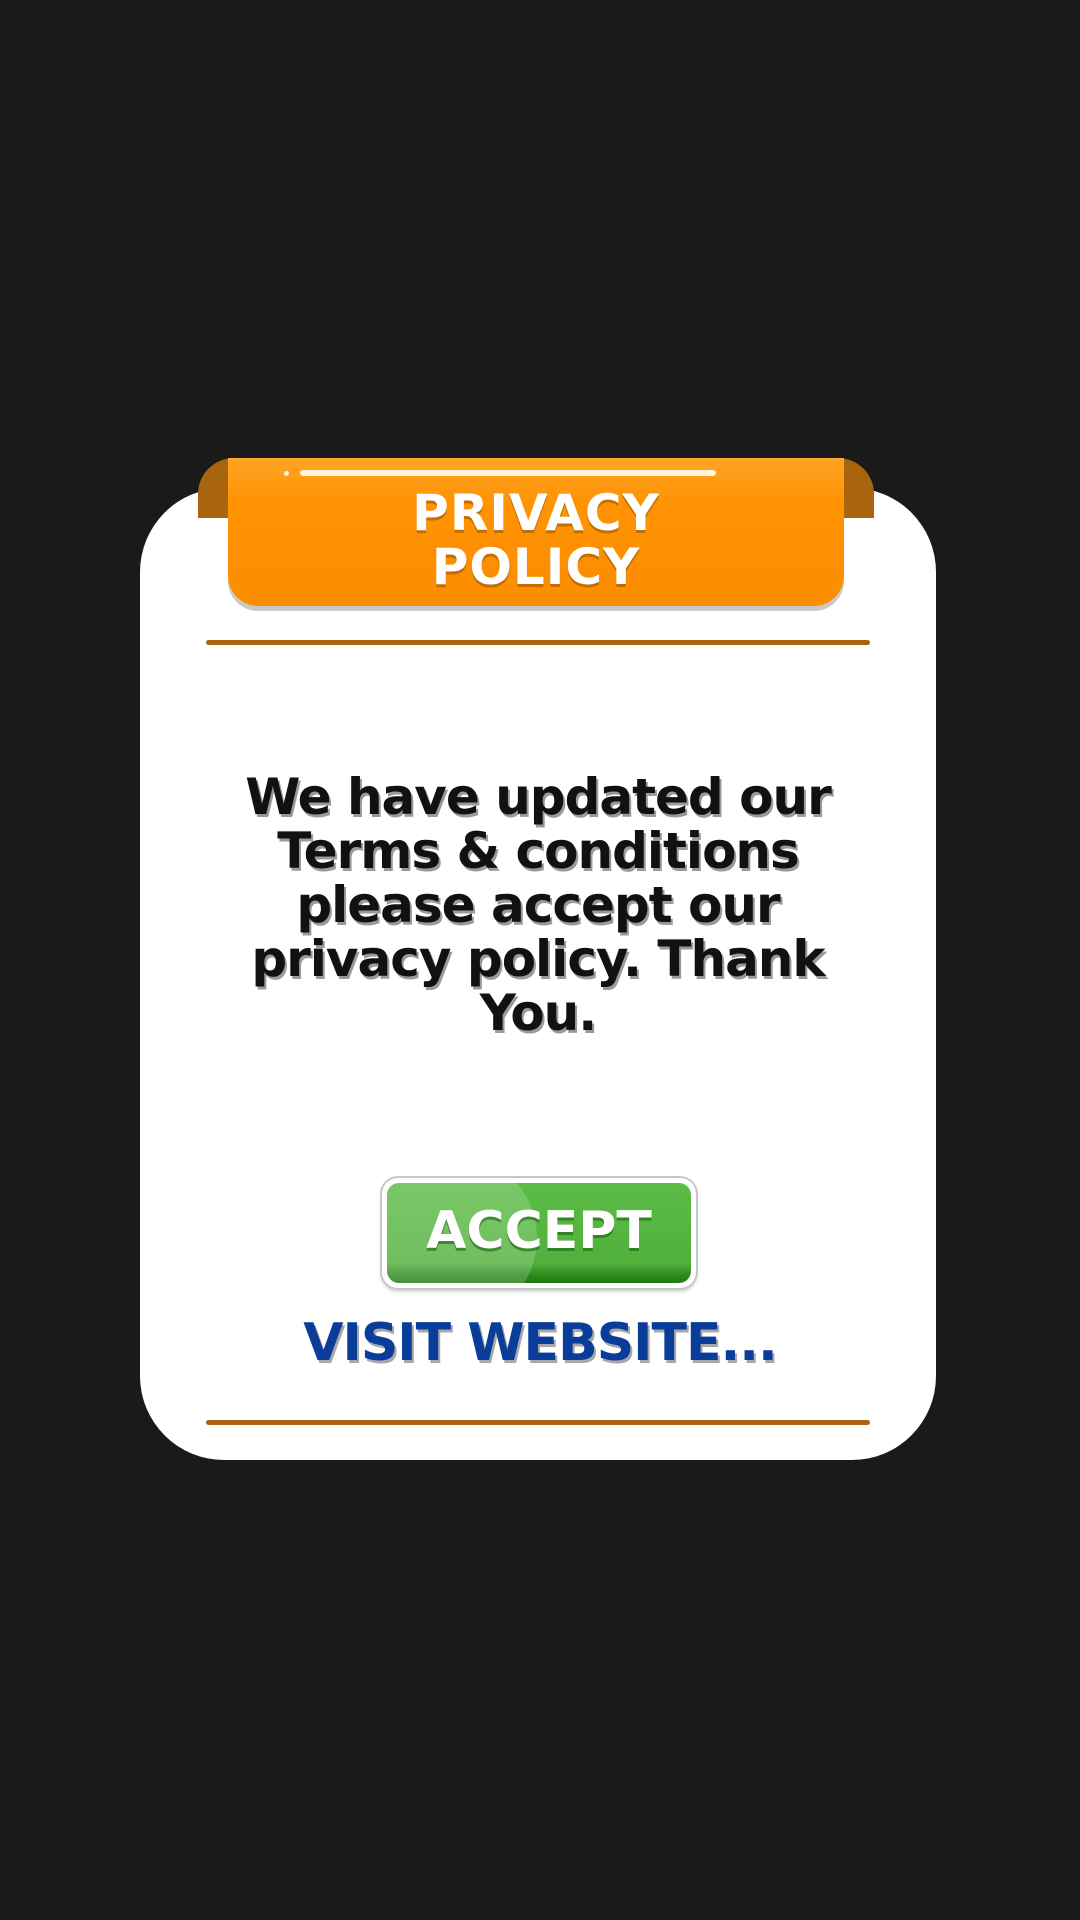 The width and height of the screenshot is (1080, 1920). Describe the element at coordinates (286, 473) in the screenshot. I see `ribbon-shine-dot` at that location.